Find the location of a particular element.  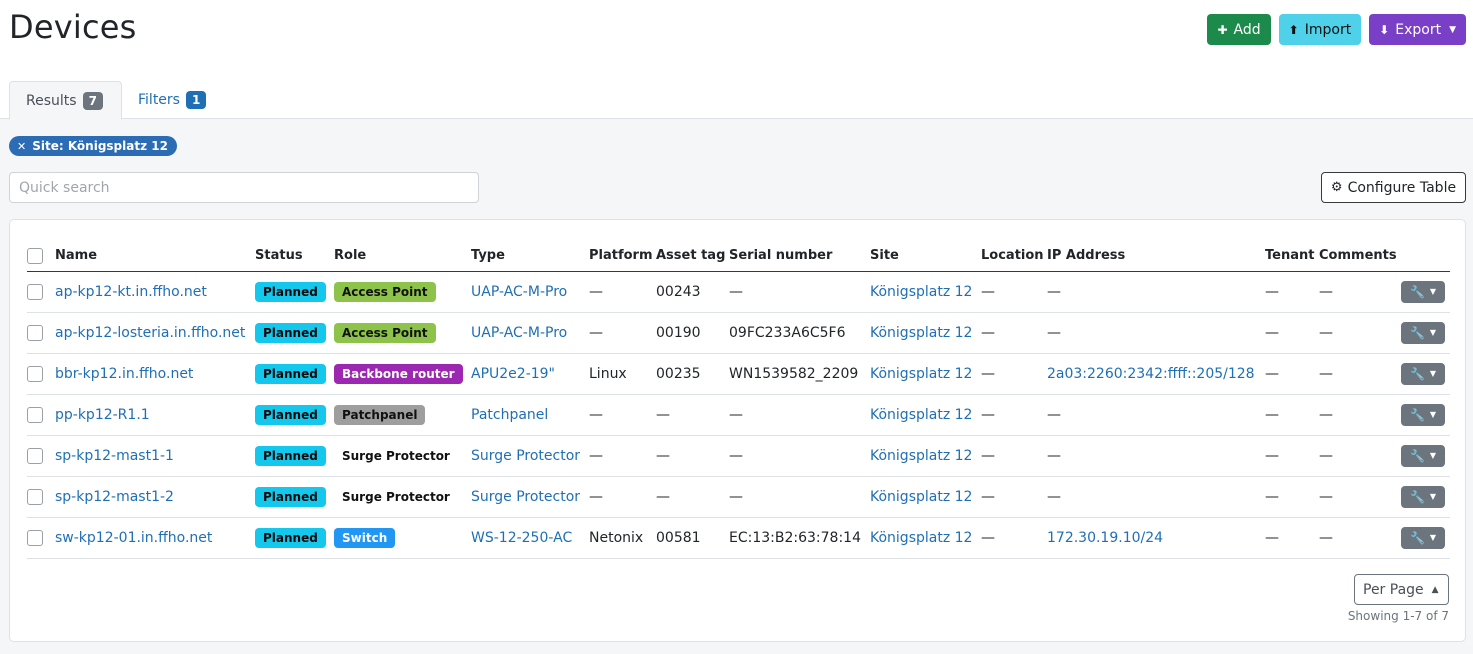

header-actions: ✚ Add ⬆ Import ⬇ Export ▼ is located at coordinates (1336, 29).